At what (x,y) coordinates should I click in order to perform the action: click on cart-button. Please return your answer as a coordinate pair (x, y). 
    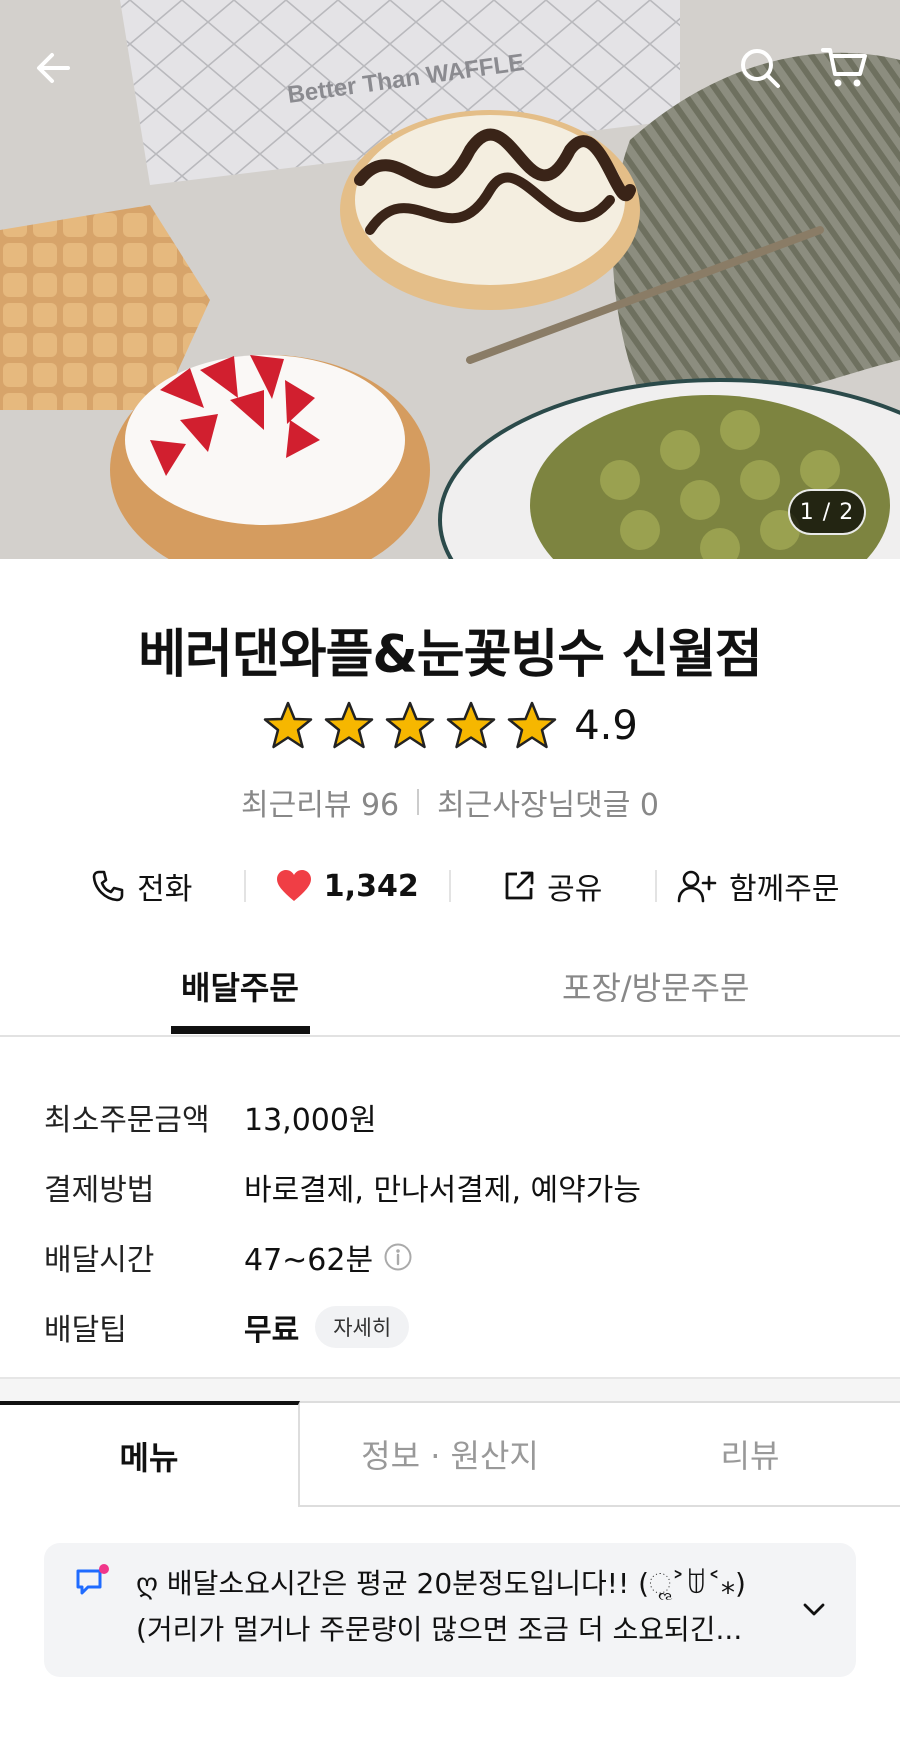
    Looking at the image, I should click on (844, 68).